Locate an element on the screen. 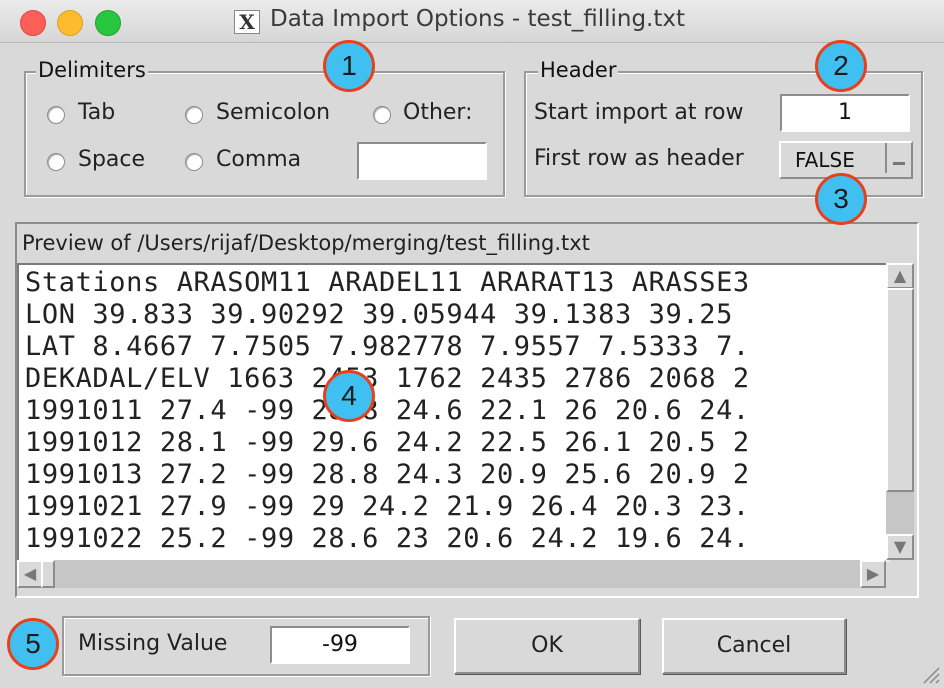 Image resolution: width=944 pixels, height=688 pixels. ok-button: OK is located at coordinates (547, 646).